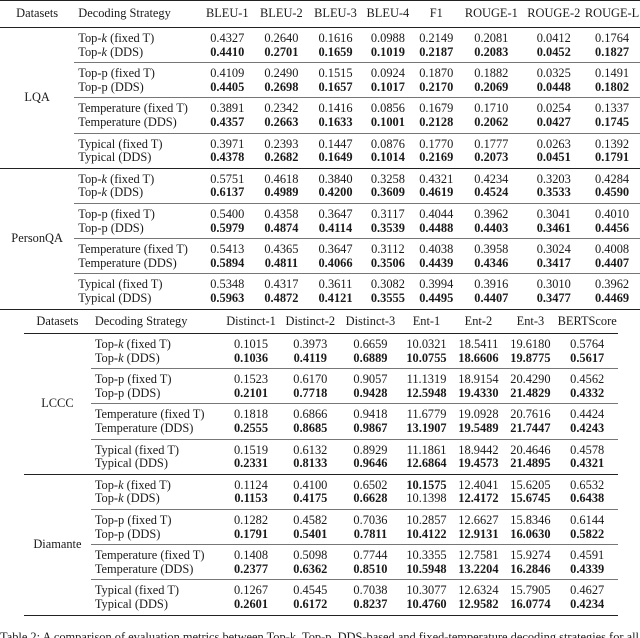 The image size is (640, 638). Describe the element at coordinates (281, 177) in the screenshot. I see `metric-value: 0.4618` at that location.